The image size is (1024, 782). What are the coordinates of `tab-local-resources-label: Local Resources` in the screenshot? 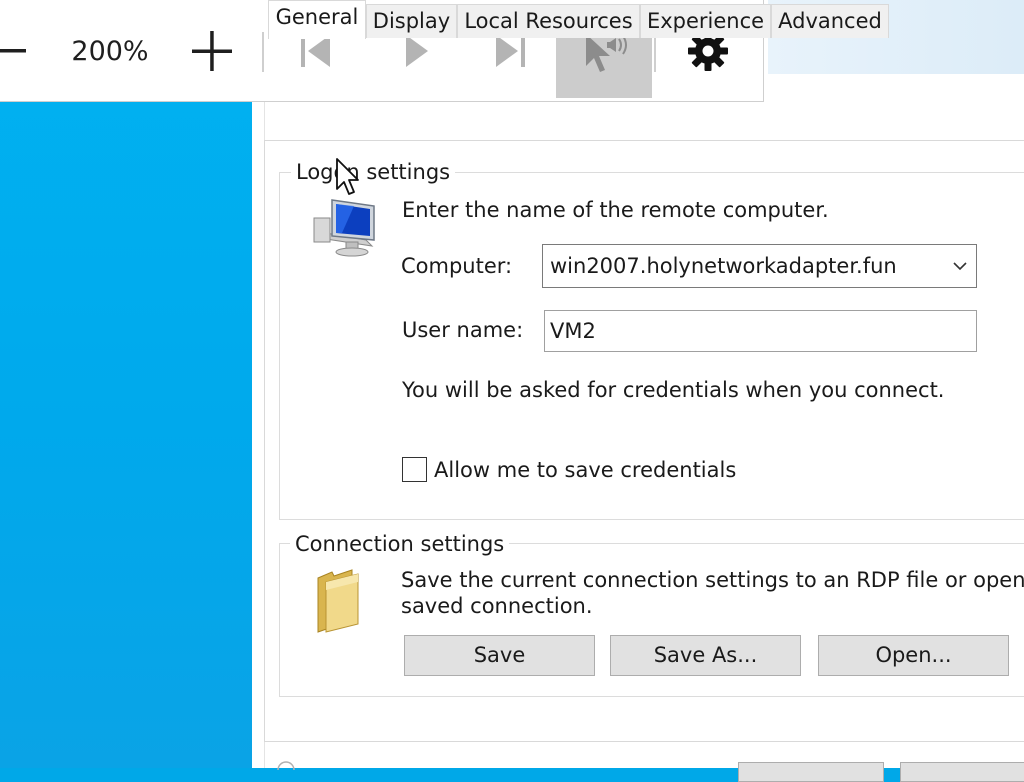 It's located at (548, 21).